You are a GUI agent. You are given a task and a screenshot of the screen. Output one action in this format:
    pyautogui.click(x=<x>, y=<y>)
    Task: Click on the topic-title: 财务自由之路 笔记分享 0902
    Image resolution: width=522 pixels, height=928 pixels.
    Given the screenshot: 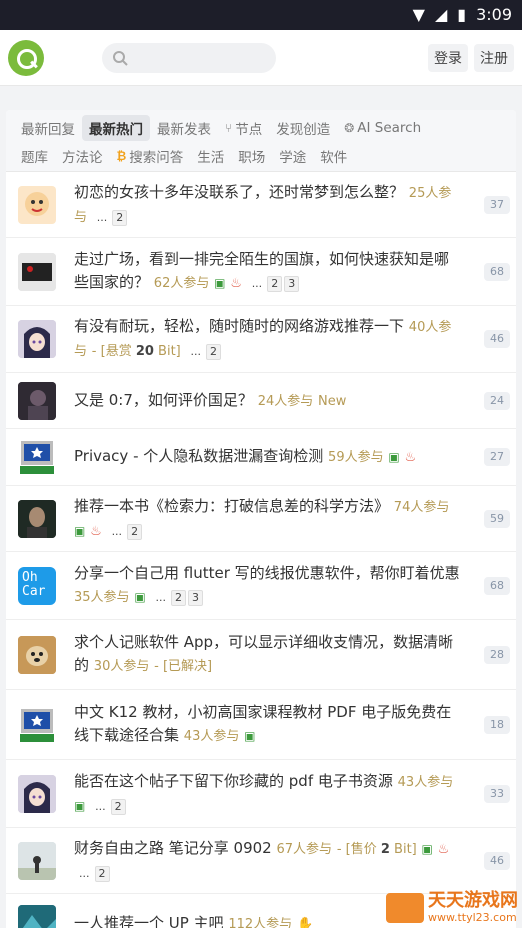 What is the action you would take?
    pyautogui.click(x=173, y=848)
    